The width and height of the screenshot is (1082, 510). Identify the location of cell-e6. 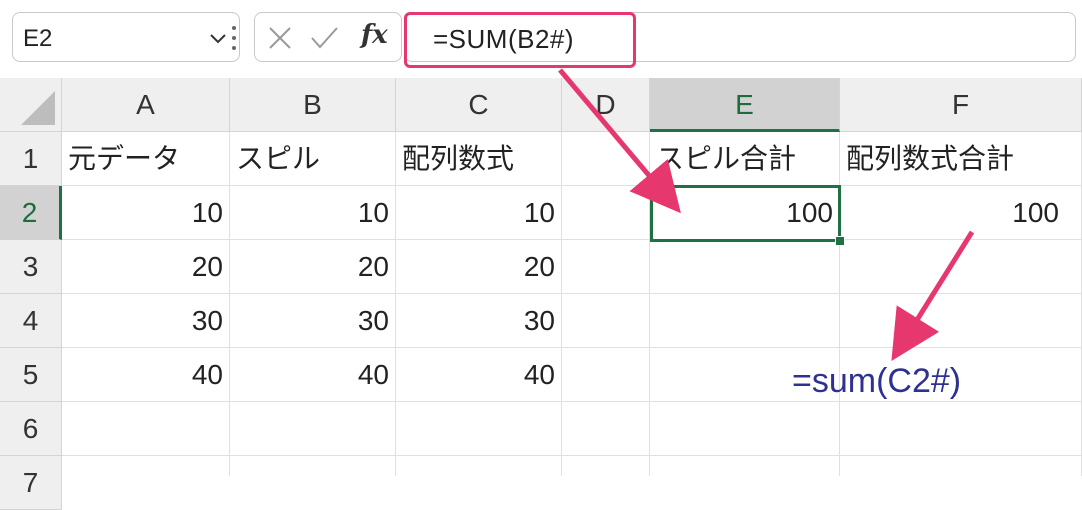
(745, 429).